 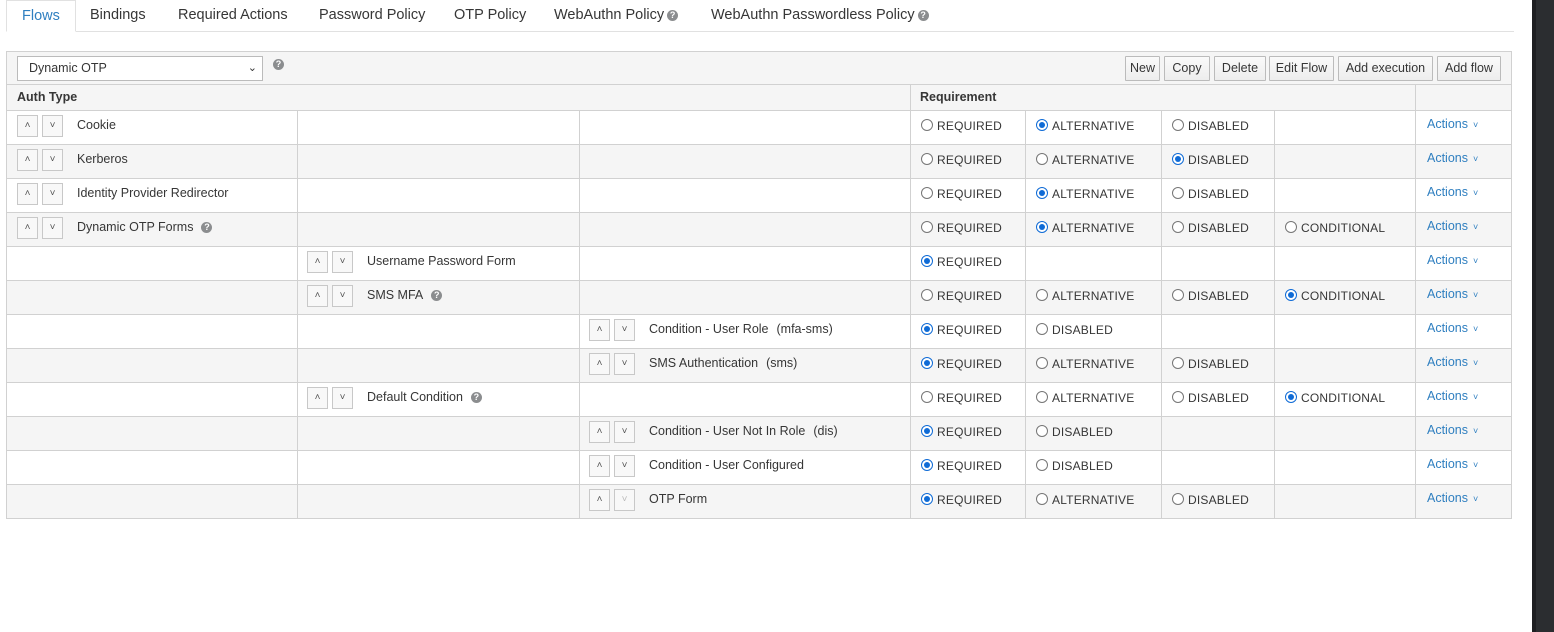 I want to click on tab-flows: Flows, so click(x=41, y=16).